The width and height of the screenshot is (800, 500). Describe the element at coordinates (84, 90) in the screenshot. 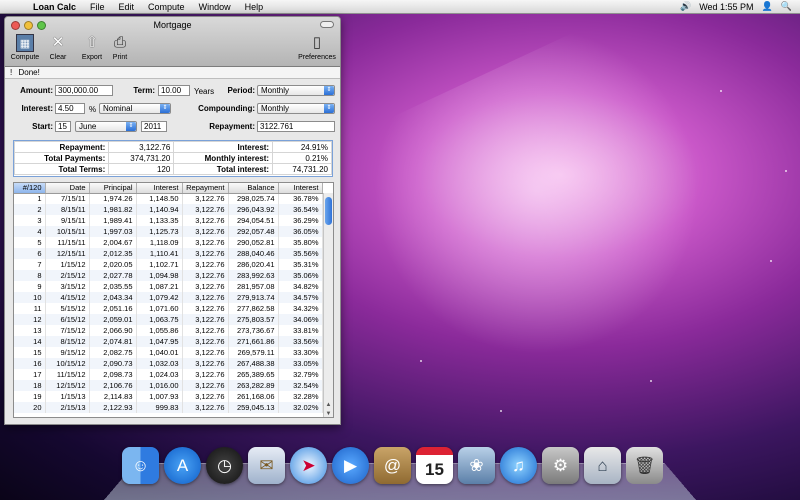

I see `amount-field: 300,000.00` at that location.